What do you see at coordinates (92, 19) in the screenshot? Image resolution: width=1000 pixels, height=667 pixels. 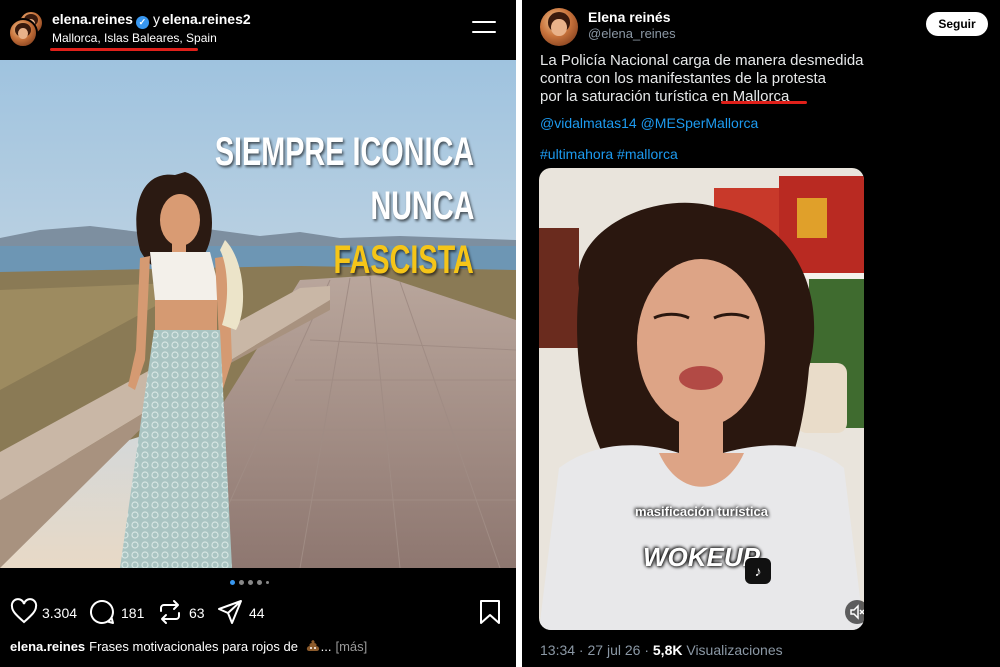 I see `author-username: elena.reines` at bounding box center [92, 19].